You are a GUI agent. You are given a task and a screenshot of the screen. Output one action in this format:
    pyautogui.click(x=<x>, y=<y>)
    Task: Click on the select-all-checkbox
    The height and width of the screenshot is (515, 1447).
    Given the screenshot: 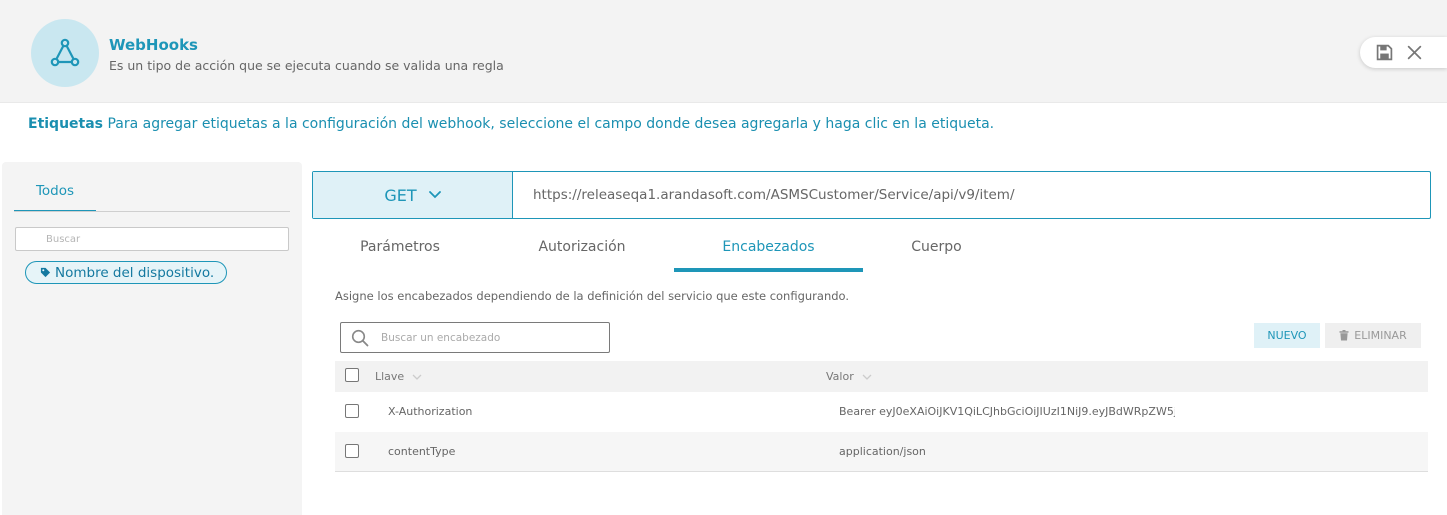 What is the action you would take?
    pyautogui.click(x=352, y=375)
    